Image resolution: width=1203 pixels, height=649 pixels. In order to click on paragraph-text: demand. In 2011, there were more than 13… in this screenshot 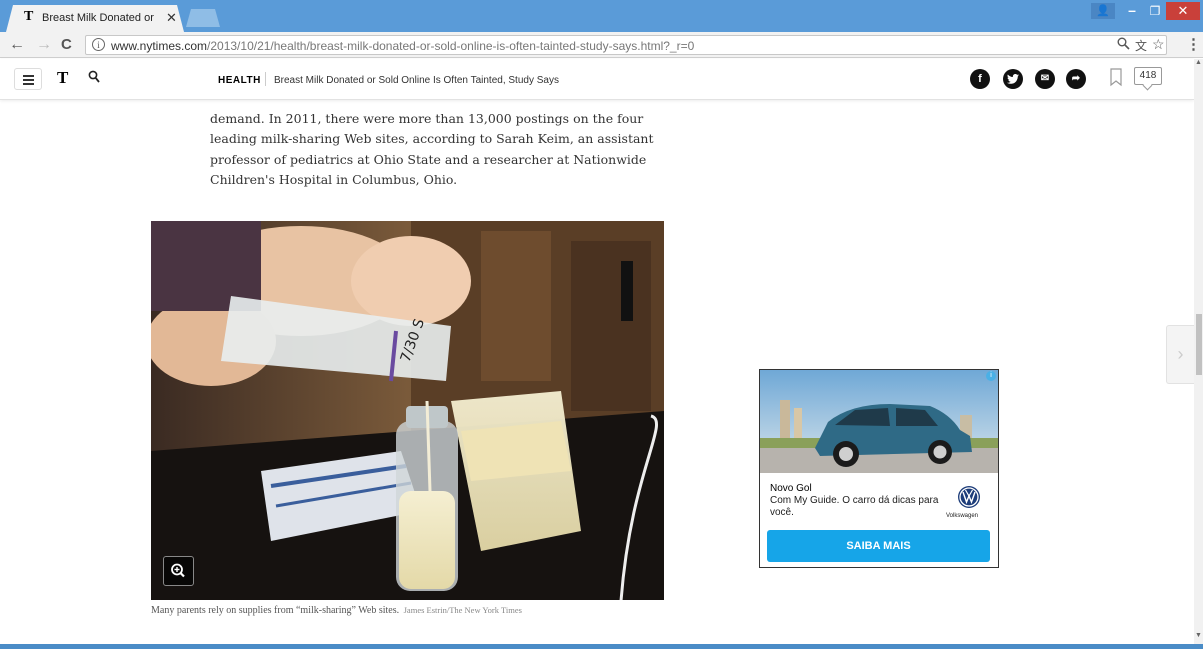, I will do `click(432, 149)`.